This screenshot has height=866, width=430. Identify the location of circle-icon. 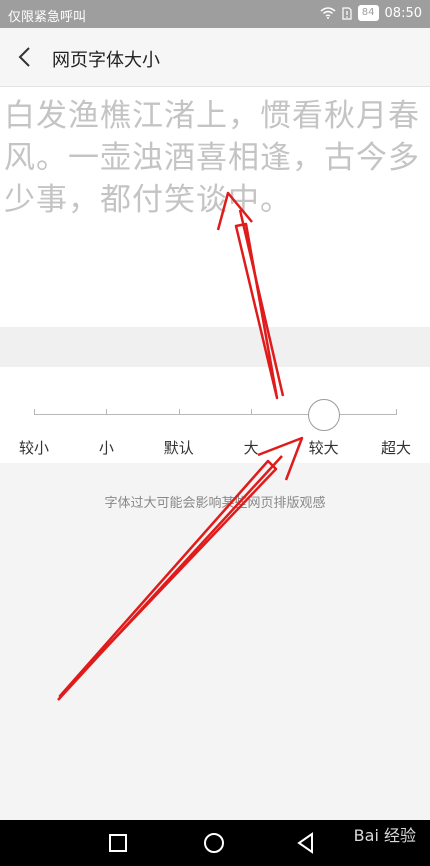
(214, 843).